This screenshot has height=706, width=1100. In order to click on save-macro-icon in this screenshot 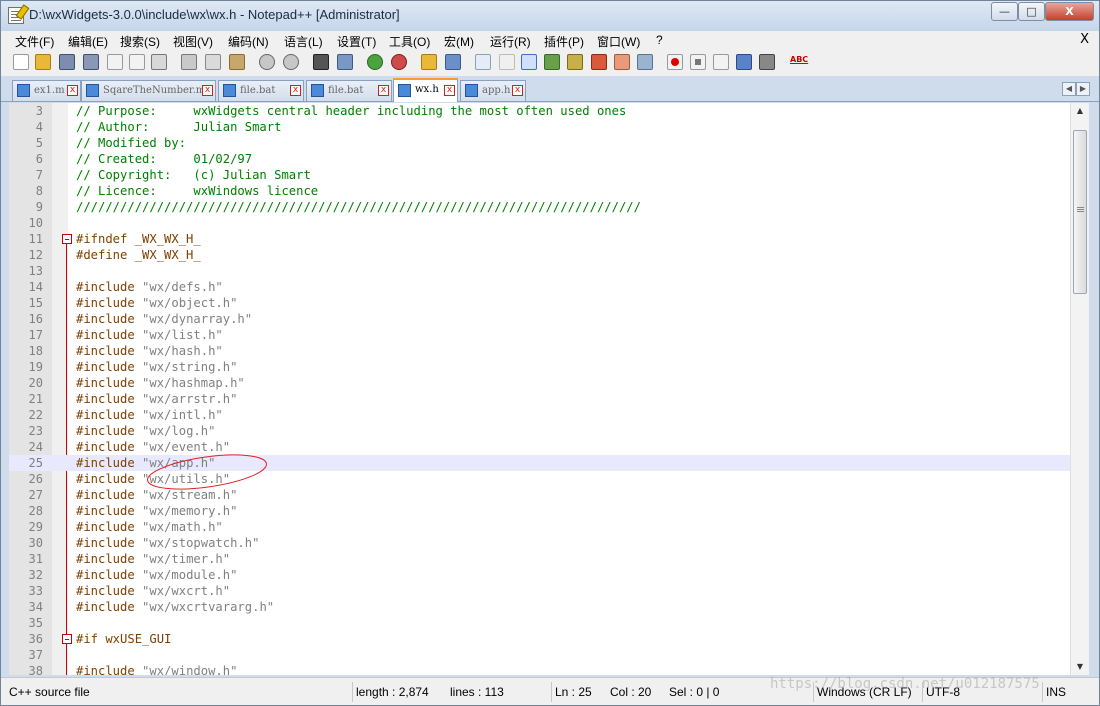, I will do `click(767, 62)`.